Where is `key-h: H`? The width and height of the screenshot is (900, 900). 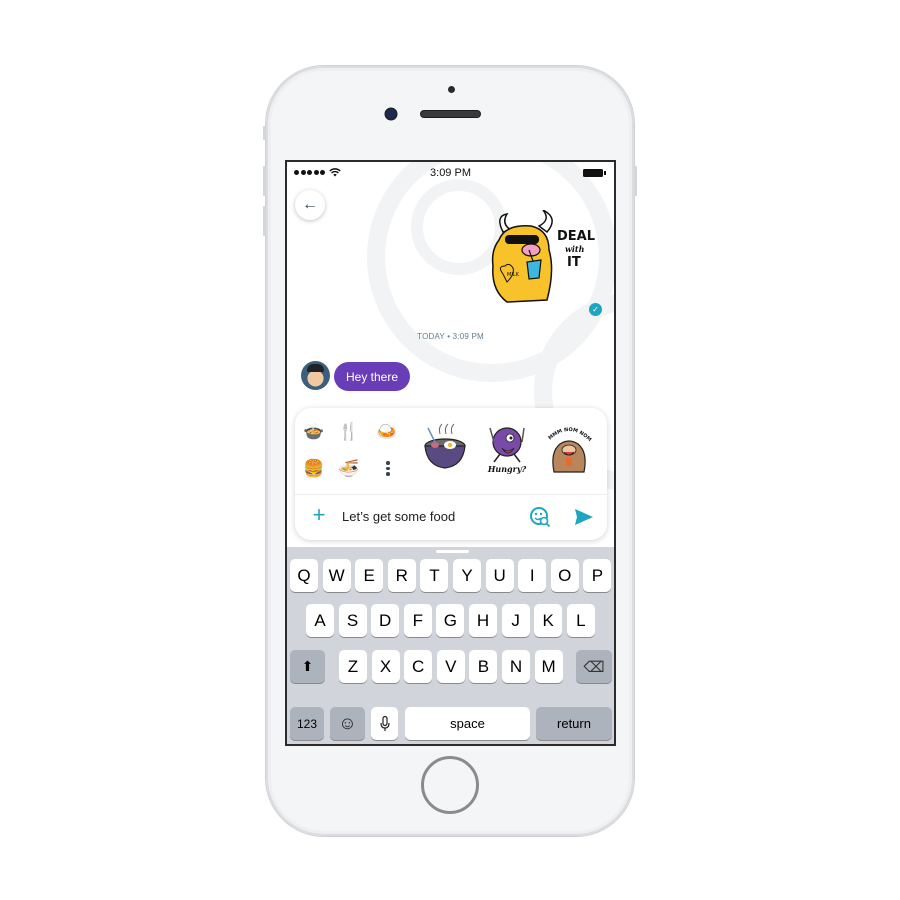 key-h: H is located at coordinates (483, 620).